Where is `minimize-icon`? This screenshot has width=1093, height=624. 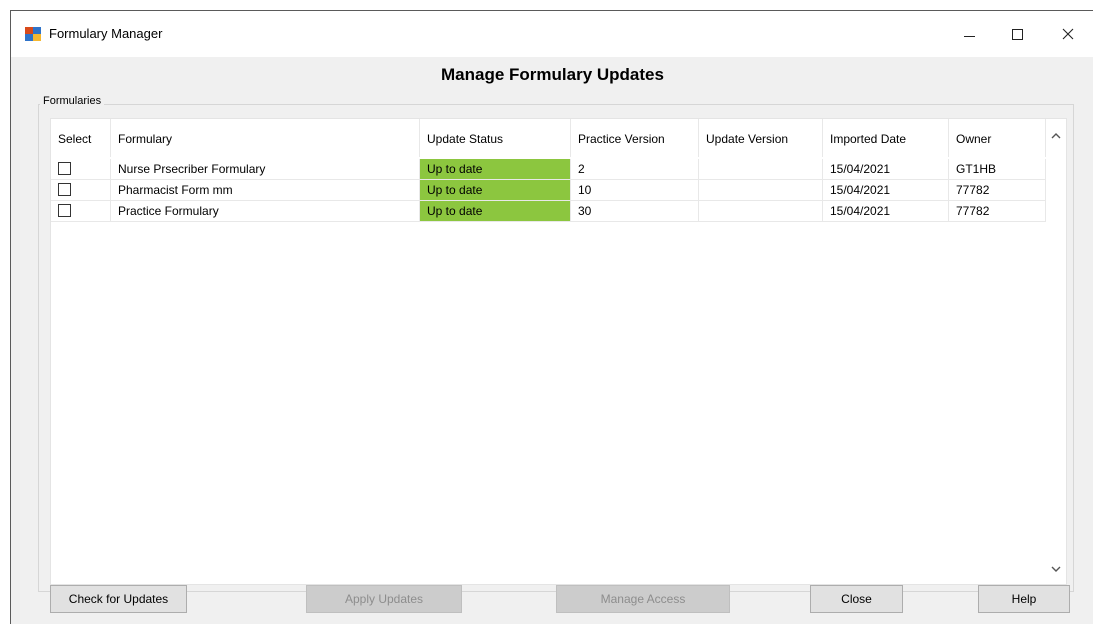 minimize-icon is located at coordinates (969, 36).